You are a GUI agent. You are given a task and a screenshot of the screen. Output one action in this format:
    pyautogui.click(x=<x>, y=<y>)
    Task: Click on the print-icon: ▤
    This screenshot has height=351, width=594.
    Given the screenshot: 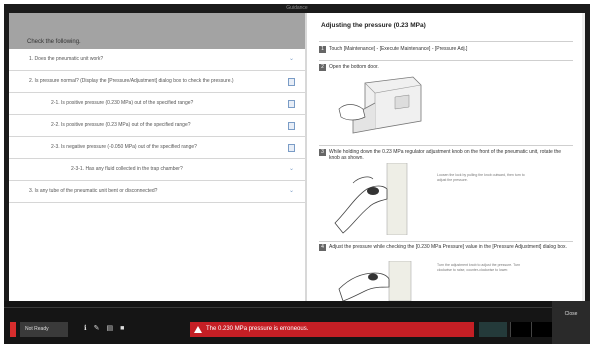 What is the action you would take?
    pyautogui.click(x=110, y=329)
    